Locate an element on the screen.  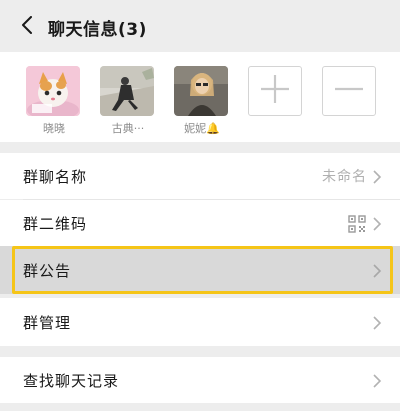
member-item: 古典··· is located at coordinates (128, 102).